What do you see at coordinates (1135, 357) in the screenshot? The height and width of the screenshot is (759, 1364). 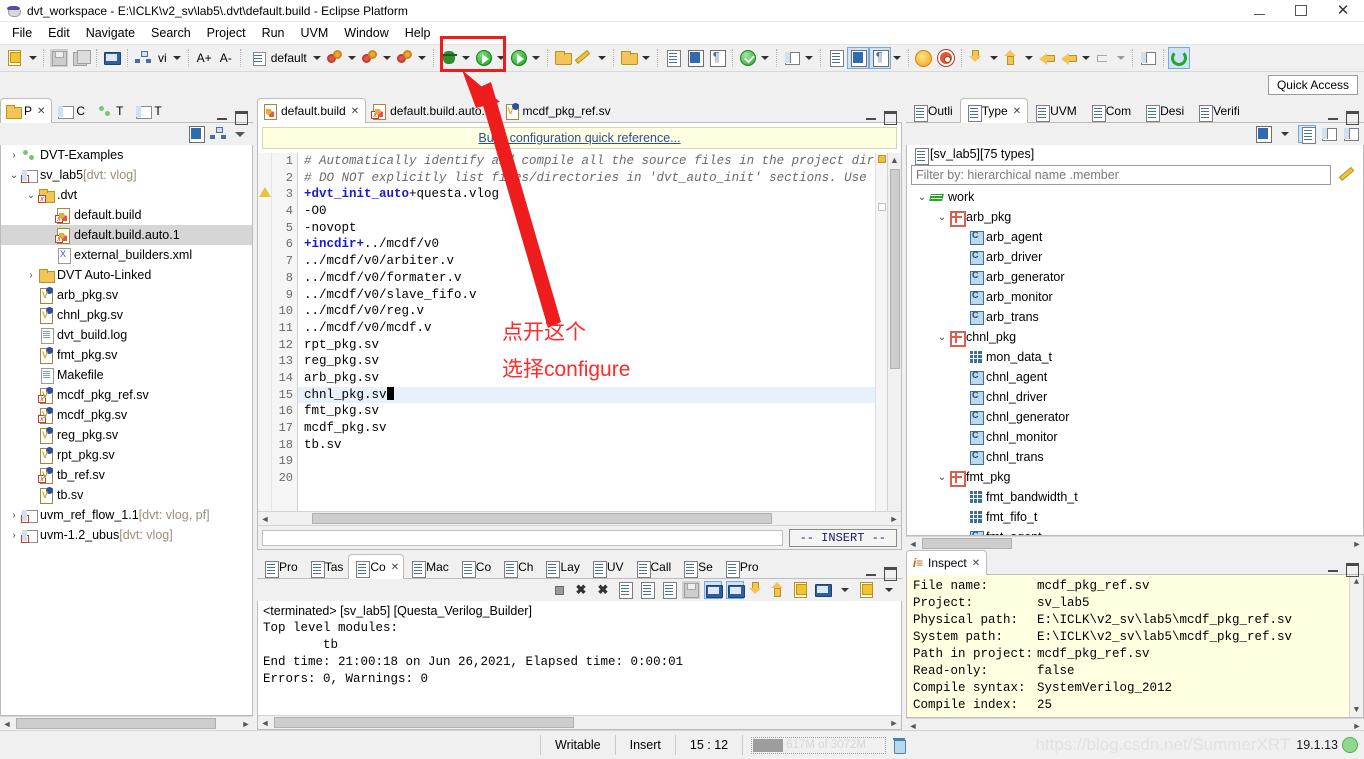 I see `types-tree-row: mon_data_t` at bounding box center [1135, 357].